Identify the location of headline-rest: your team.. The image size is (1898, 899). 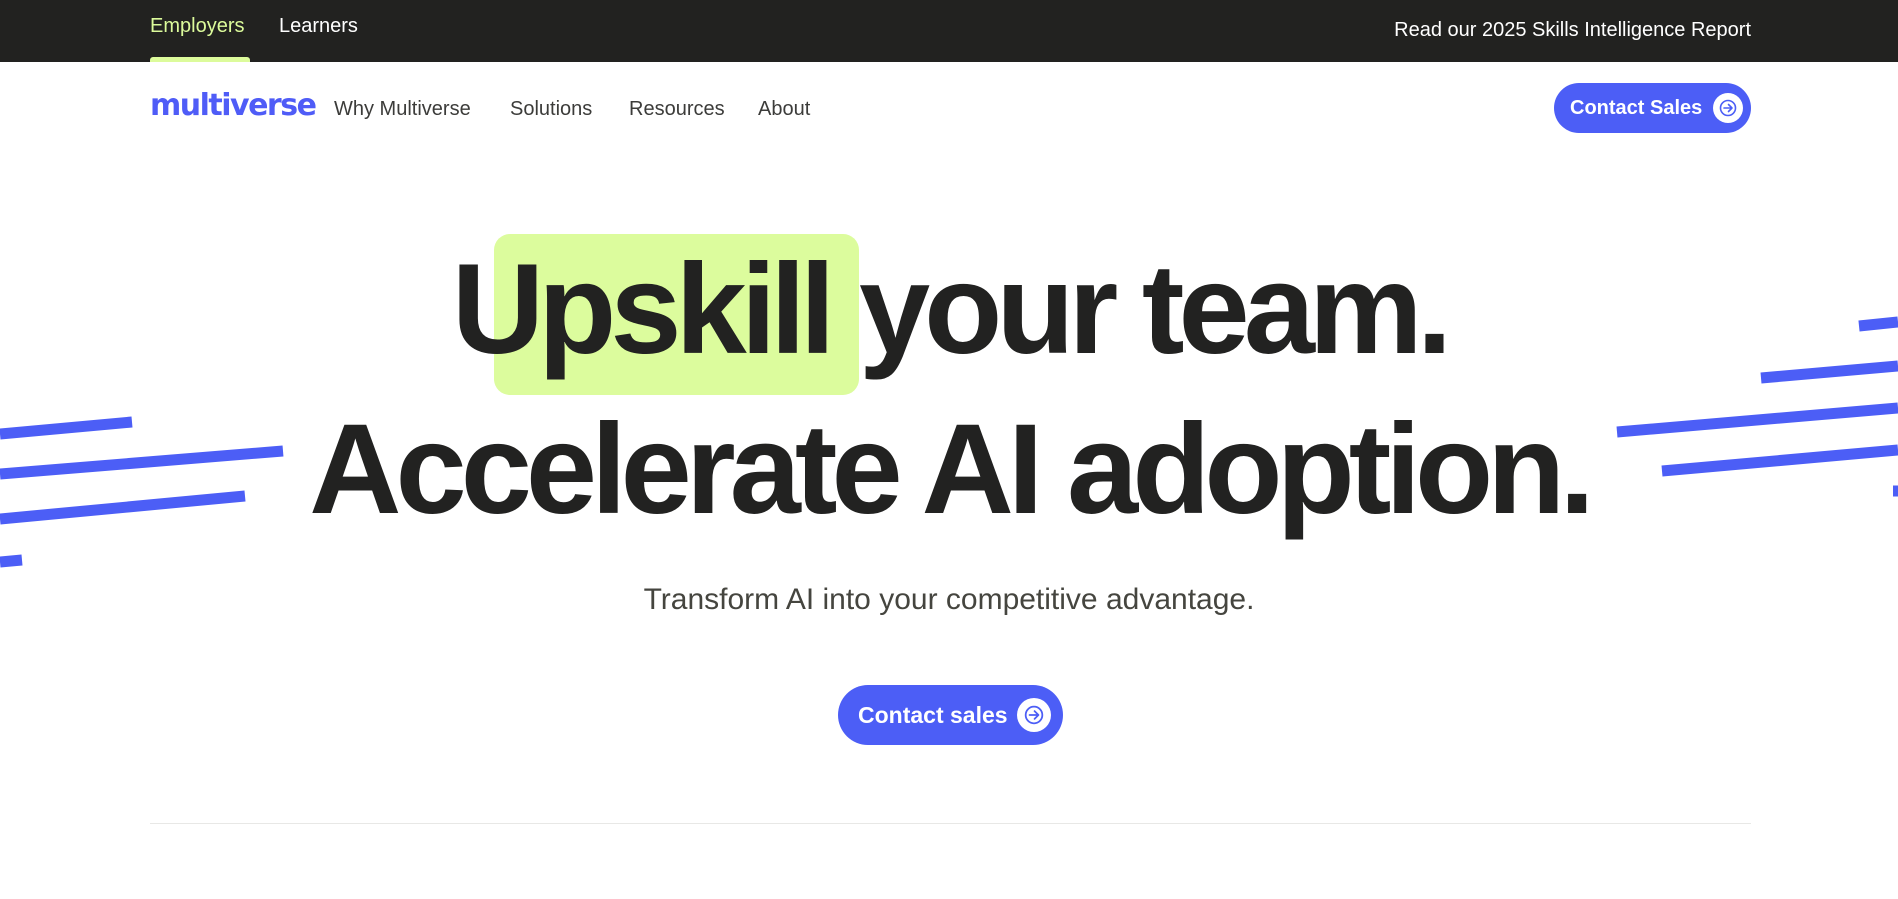
(1155, 309).